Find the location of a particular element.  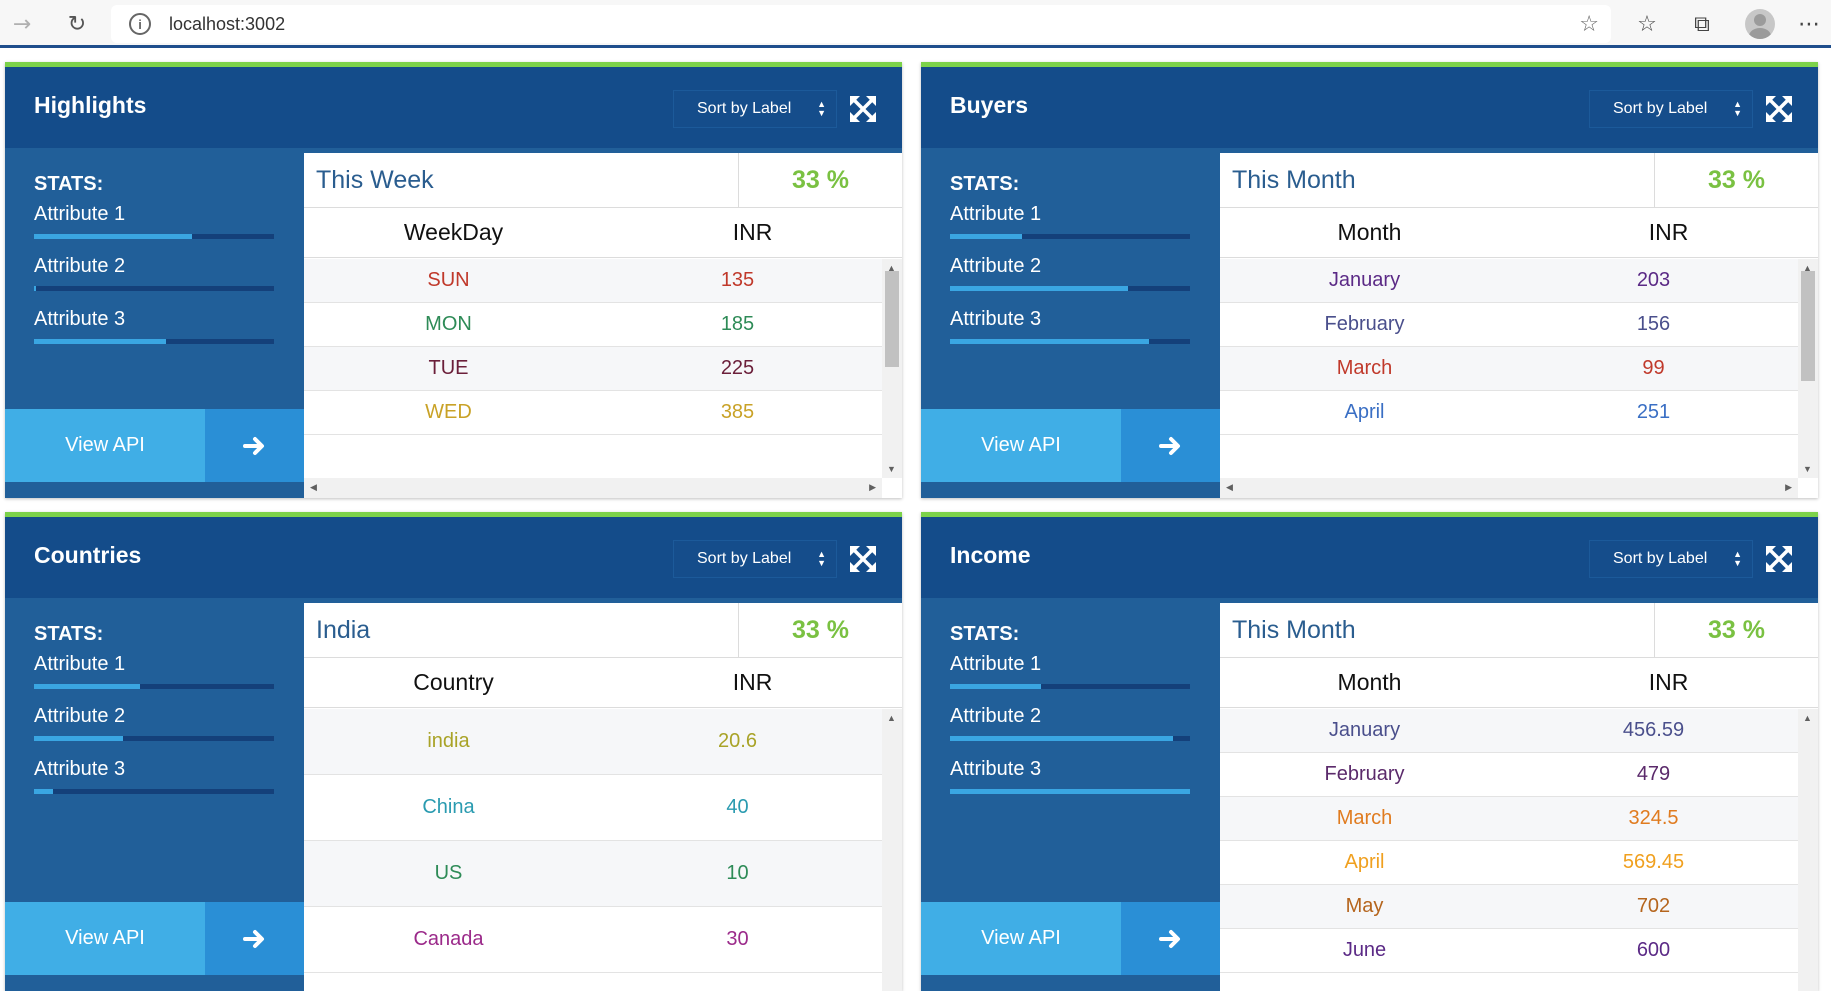

table-body: January 203 February 156 March 99 April 251 is located at coordinates (1509, 368).